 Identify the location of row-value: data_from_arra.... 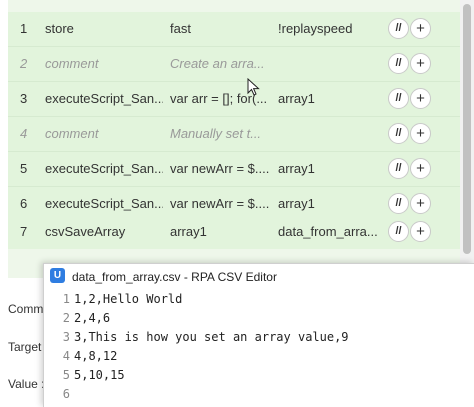
(328, 231).